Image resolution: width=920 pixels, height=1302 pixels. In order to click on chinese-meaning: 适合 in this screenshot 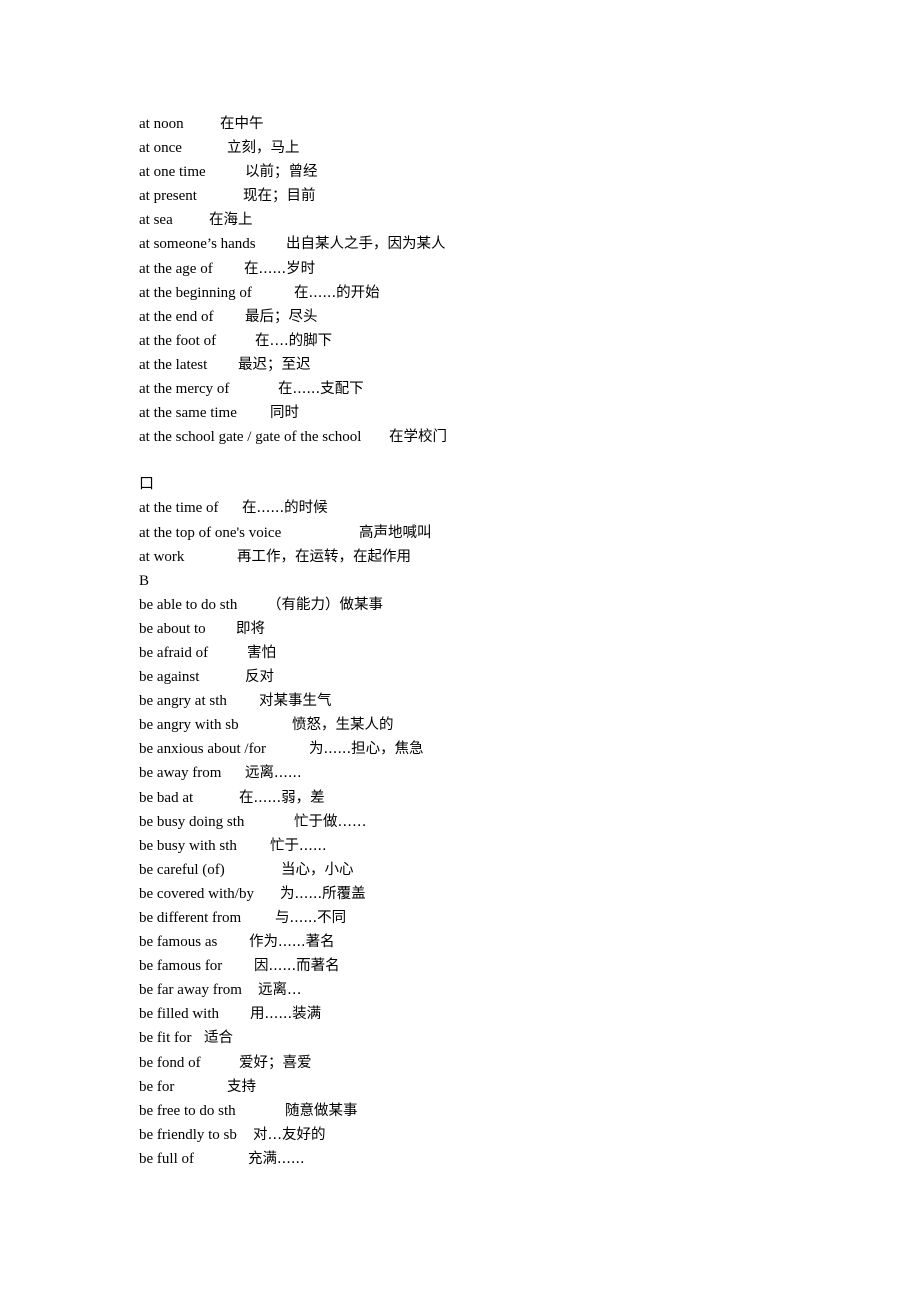, I will do `click(218, 1038)`.